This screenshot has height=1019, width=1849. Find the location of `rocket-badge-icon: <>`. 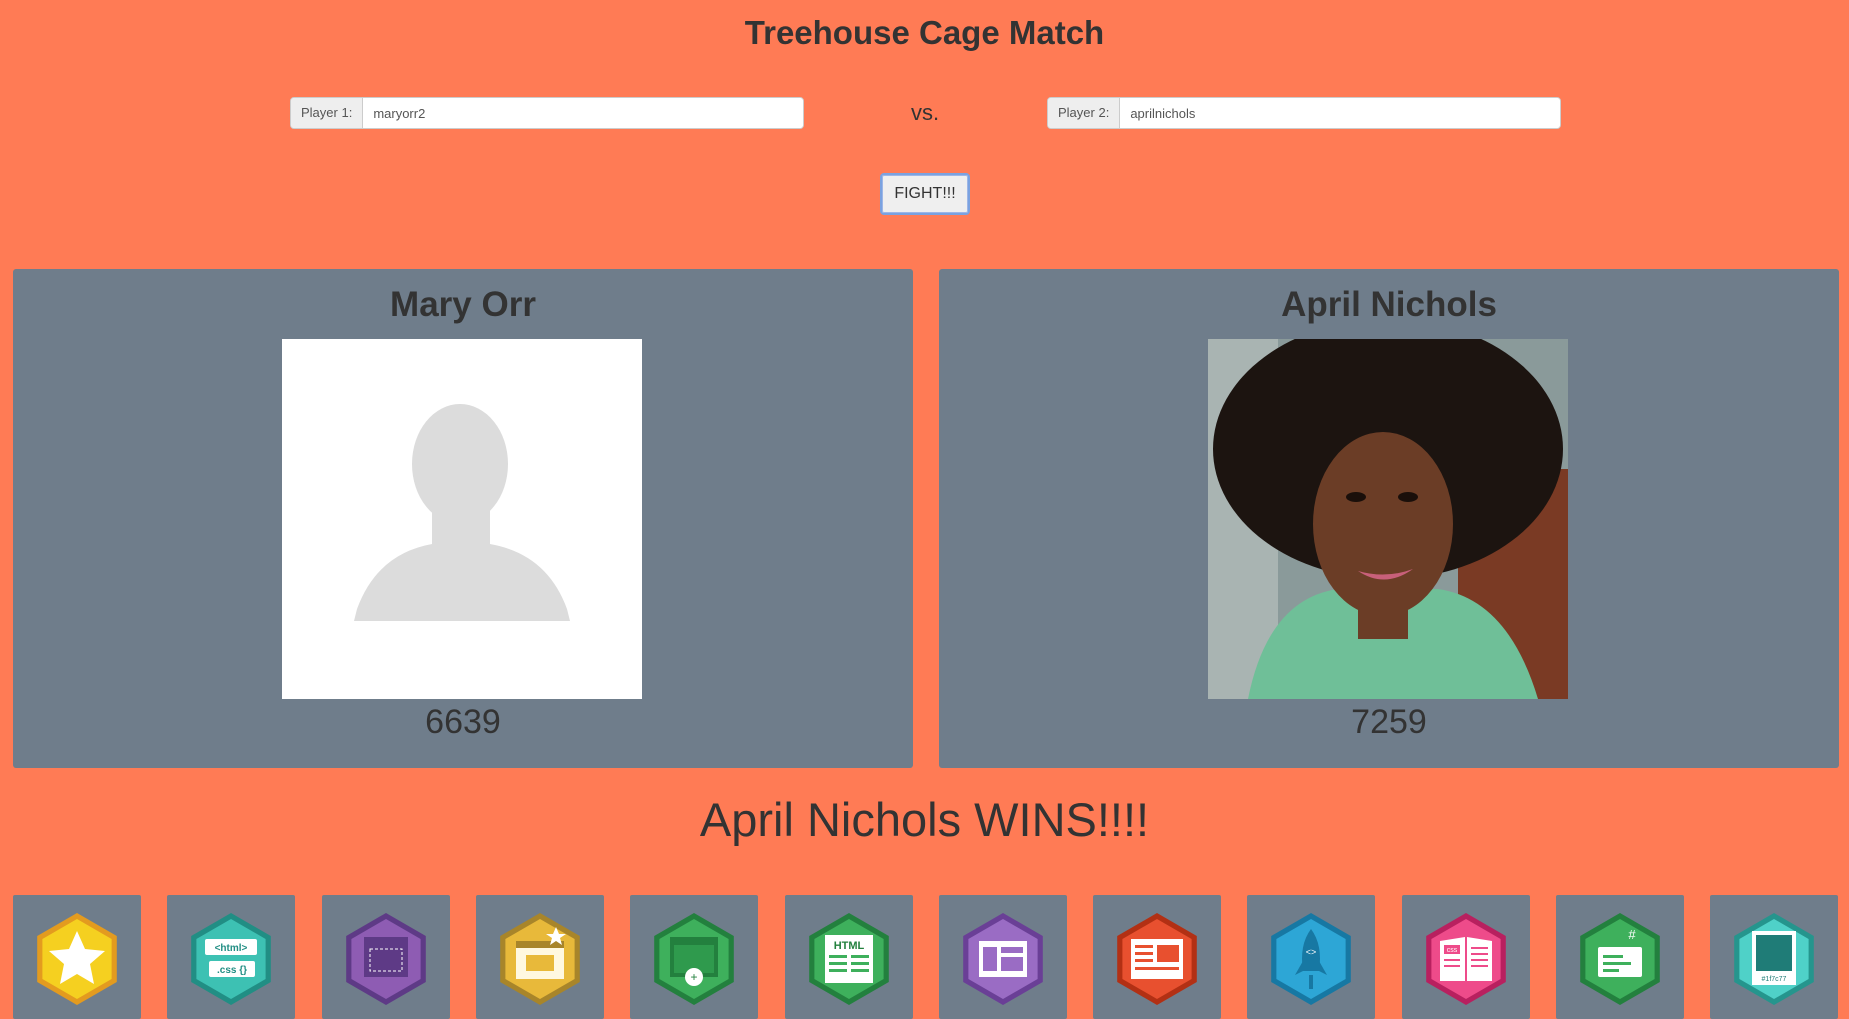

rocket-badge-icon: <> is located at coordinates (1311, 959).